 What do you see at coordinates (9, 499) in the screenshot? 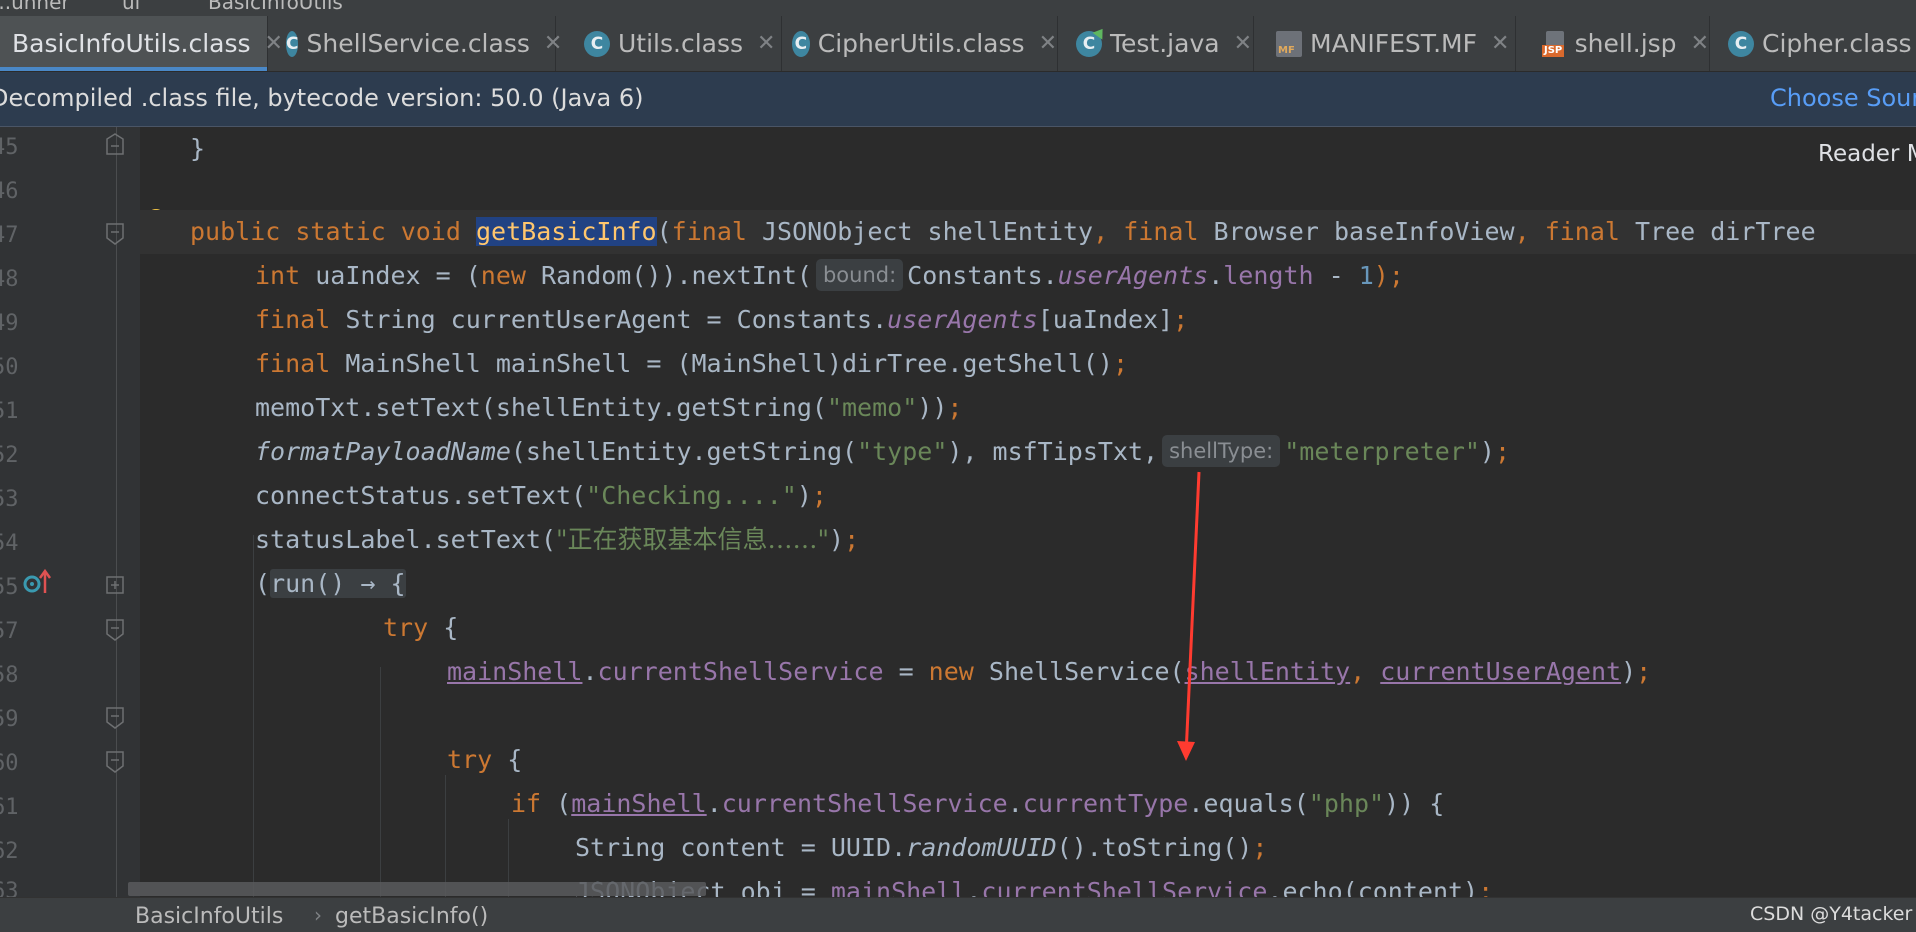
I see `line-number: 53` at bounding box center [9, 499].